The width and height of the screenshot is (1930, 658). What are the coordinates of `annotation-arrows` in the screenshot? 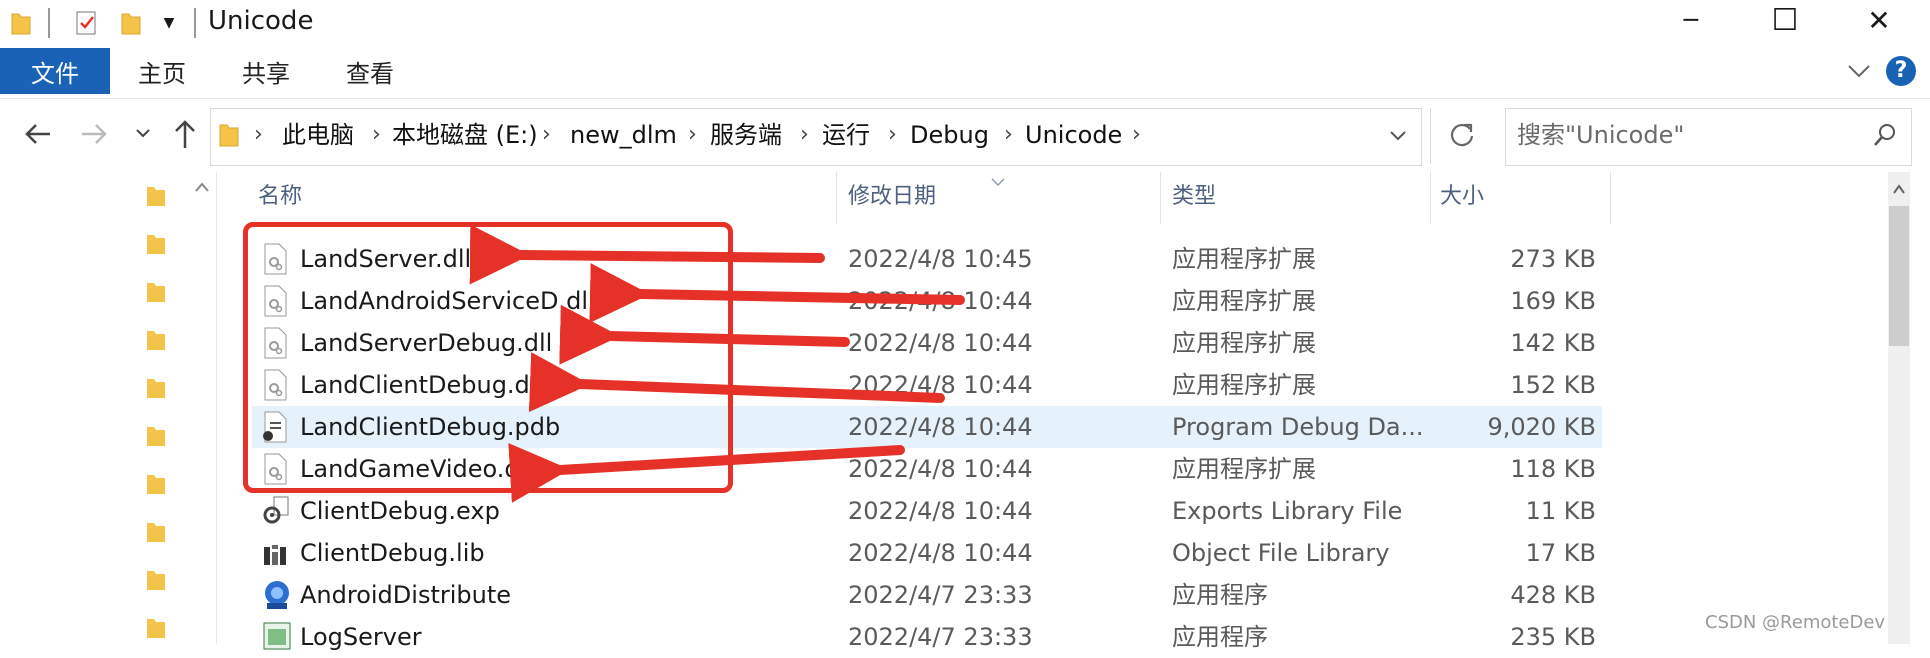 It's located at (717, 363).